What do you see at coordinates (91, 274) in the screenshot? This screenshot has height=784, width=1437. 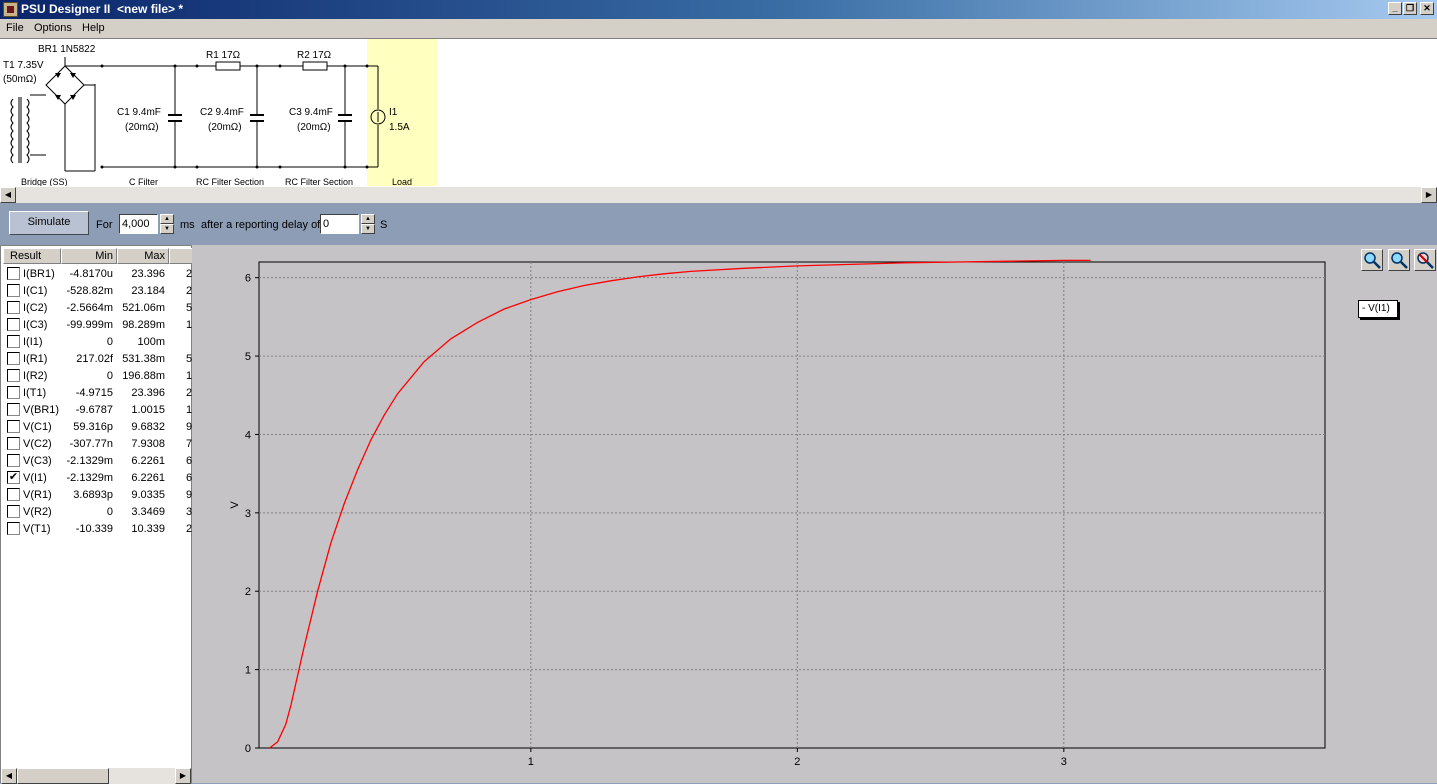 I see `row-min: -4.8170u` at bounding box center [91, 274].